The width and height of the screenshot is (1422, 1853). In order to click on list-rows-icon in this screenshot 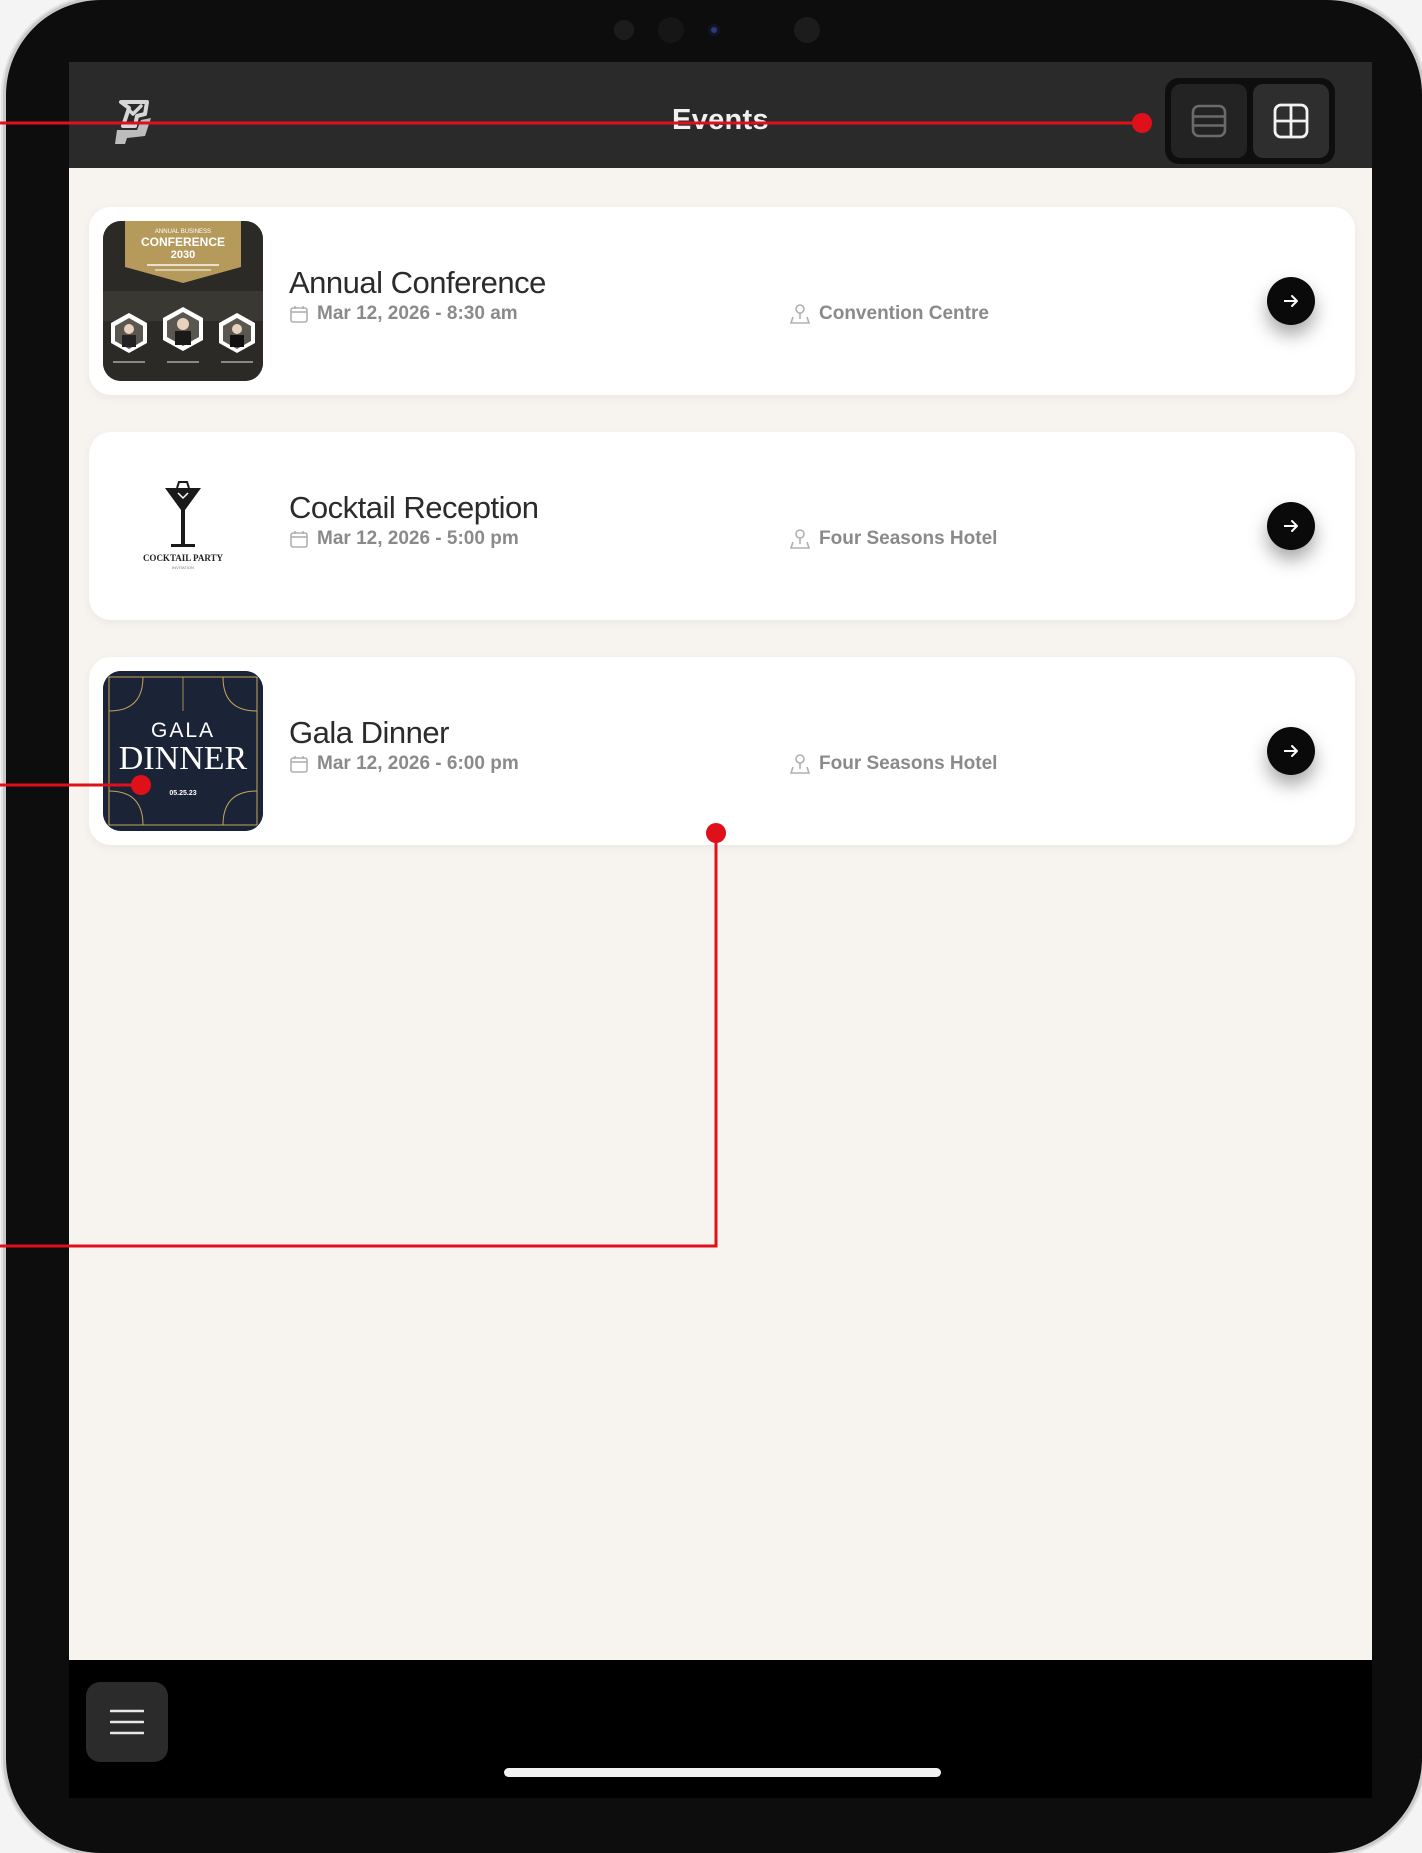, I will do `click(1209, 121)`.